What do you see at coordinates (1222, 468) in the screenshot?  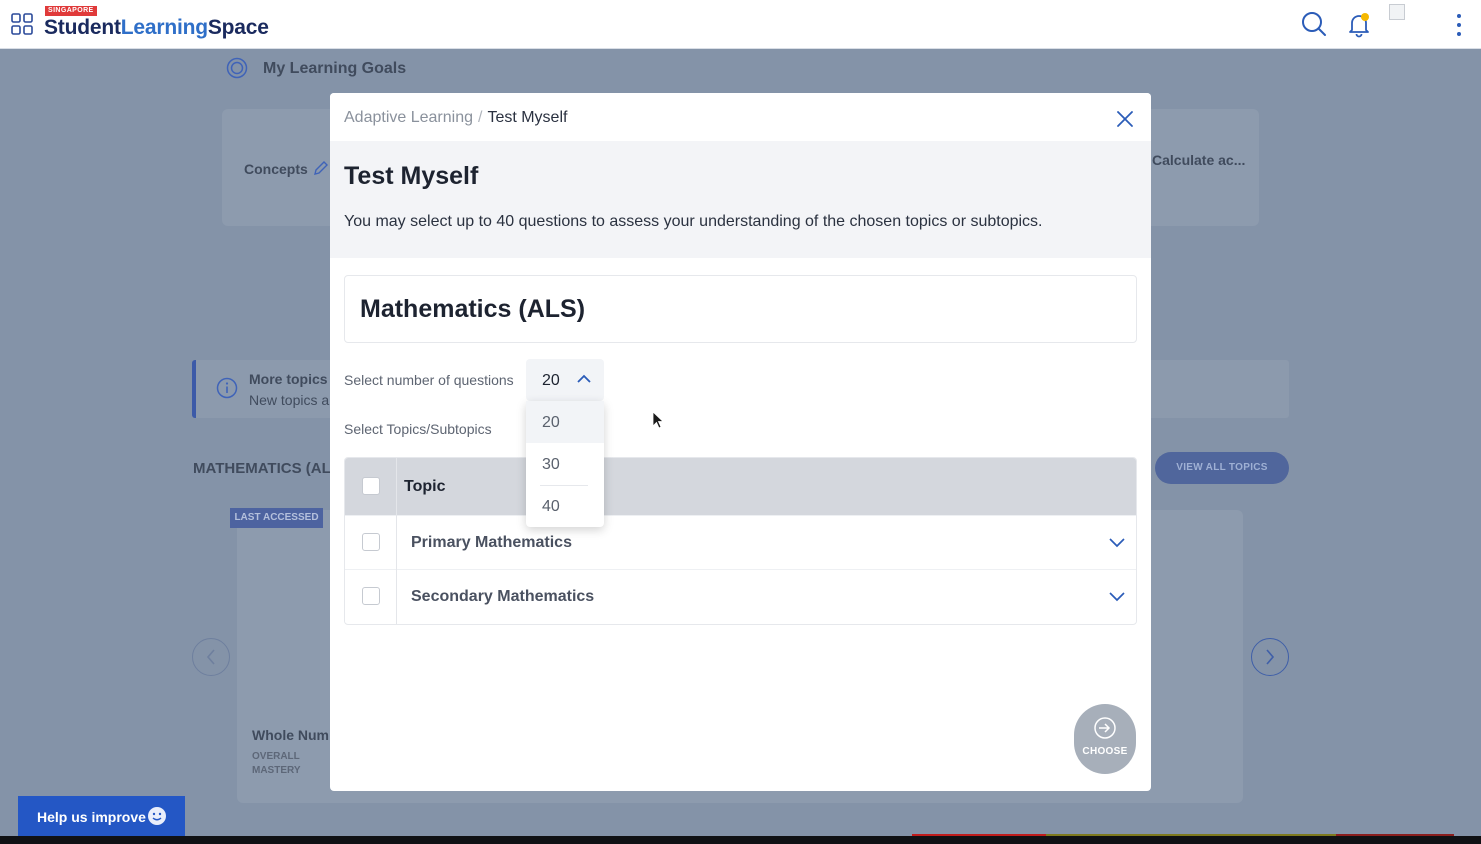 I see `view-all-topics-button: VIEW ALL TOPICS` at bounding box center [1222, 468].